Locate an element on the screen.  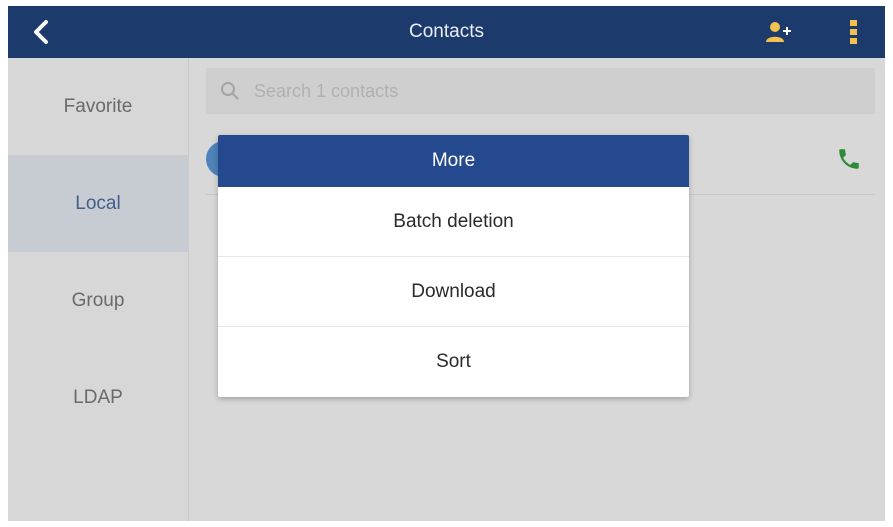
phone-icon is located at coordinates (849, 159).